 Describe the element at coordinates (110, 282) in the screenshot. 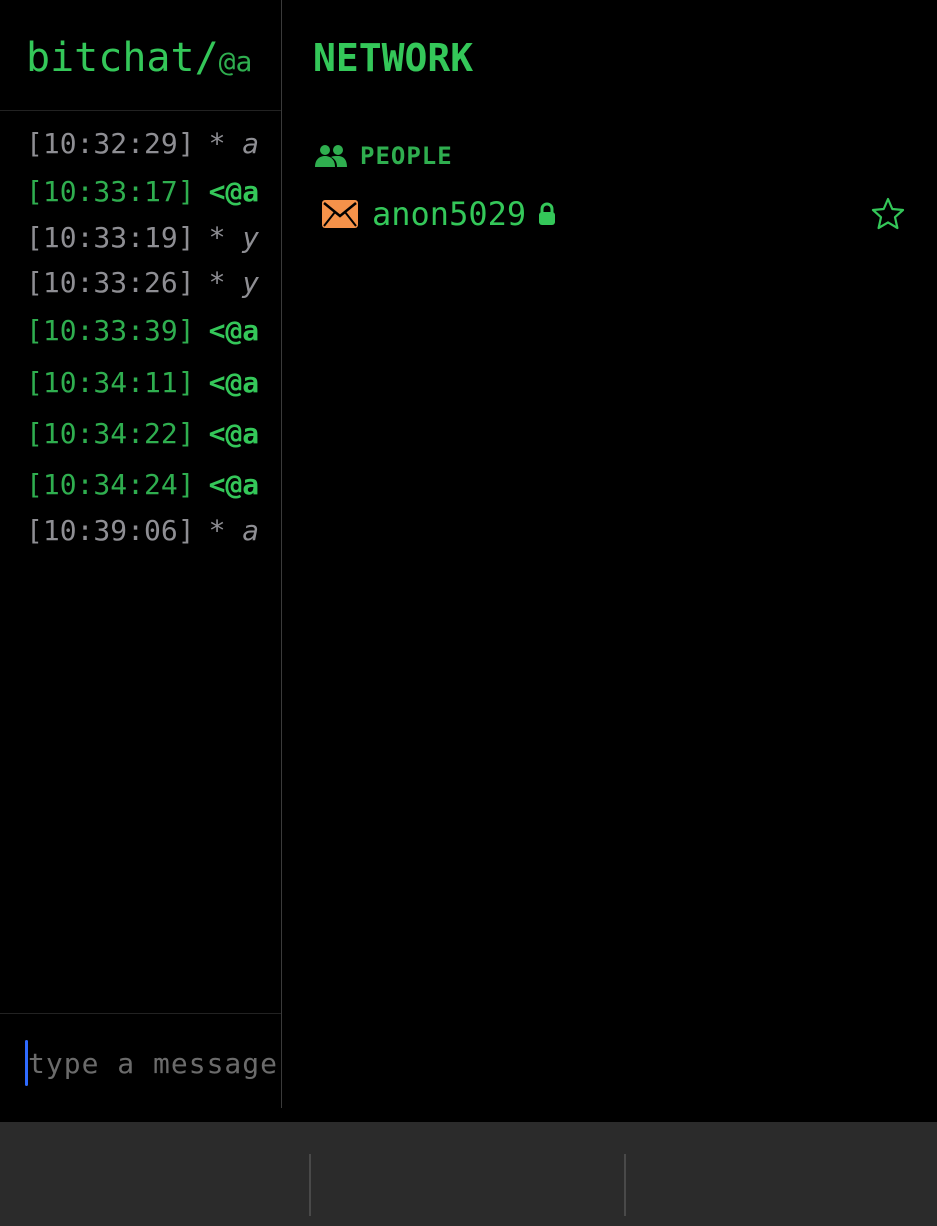

I see `message-timestamp: [10:33:26]` at that location.